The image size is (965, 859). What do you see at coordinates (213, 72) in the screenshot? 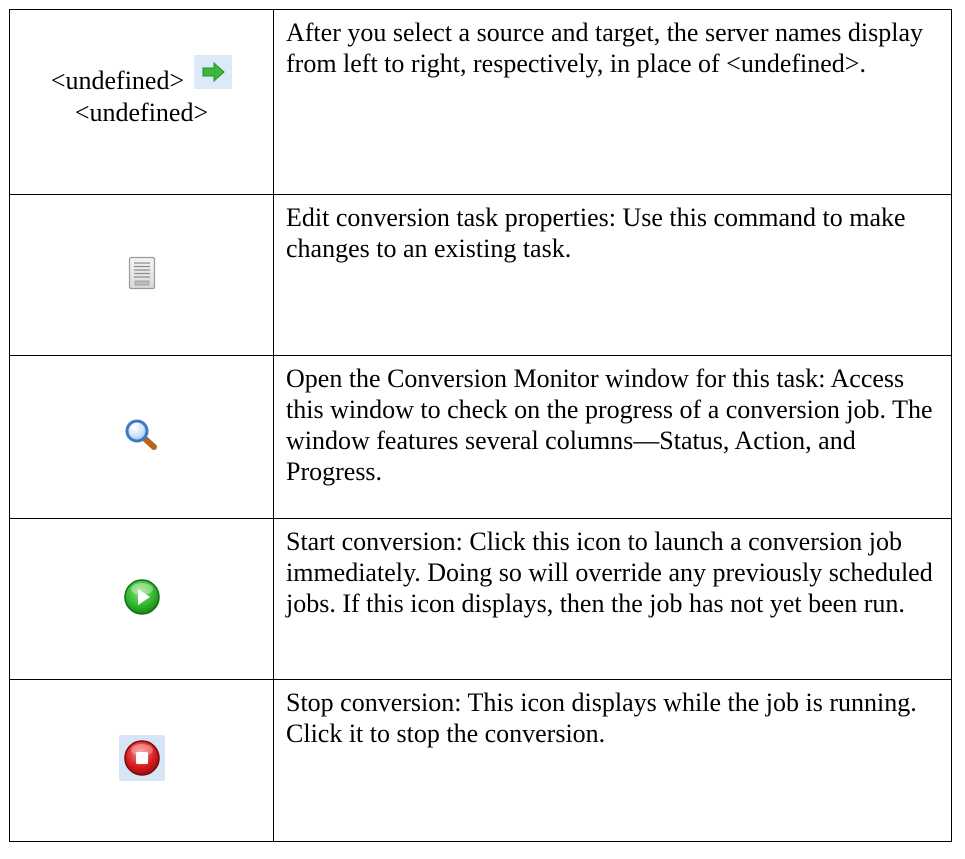
I see `right-arrow-icon` at bounding box center [213, 72].